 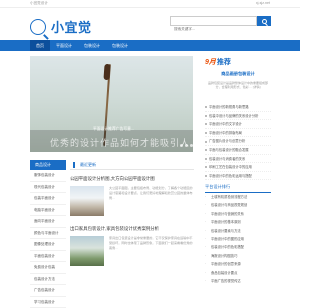 What do you see at coordinates (238, 159) in the screenshot?
I see `list-item: 包装设计与消费者的关系` at bounding box center [238, 159].